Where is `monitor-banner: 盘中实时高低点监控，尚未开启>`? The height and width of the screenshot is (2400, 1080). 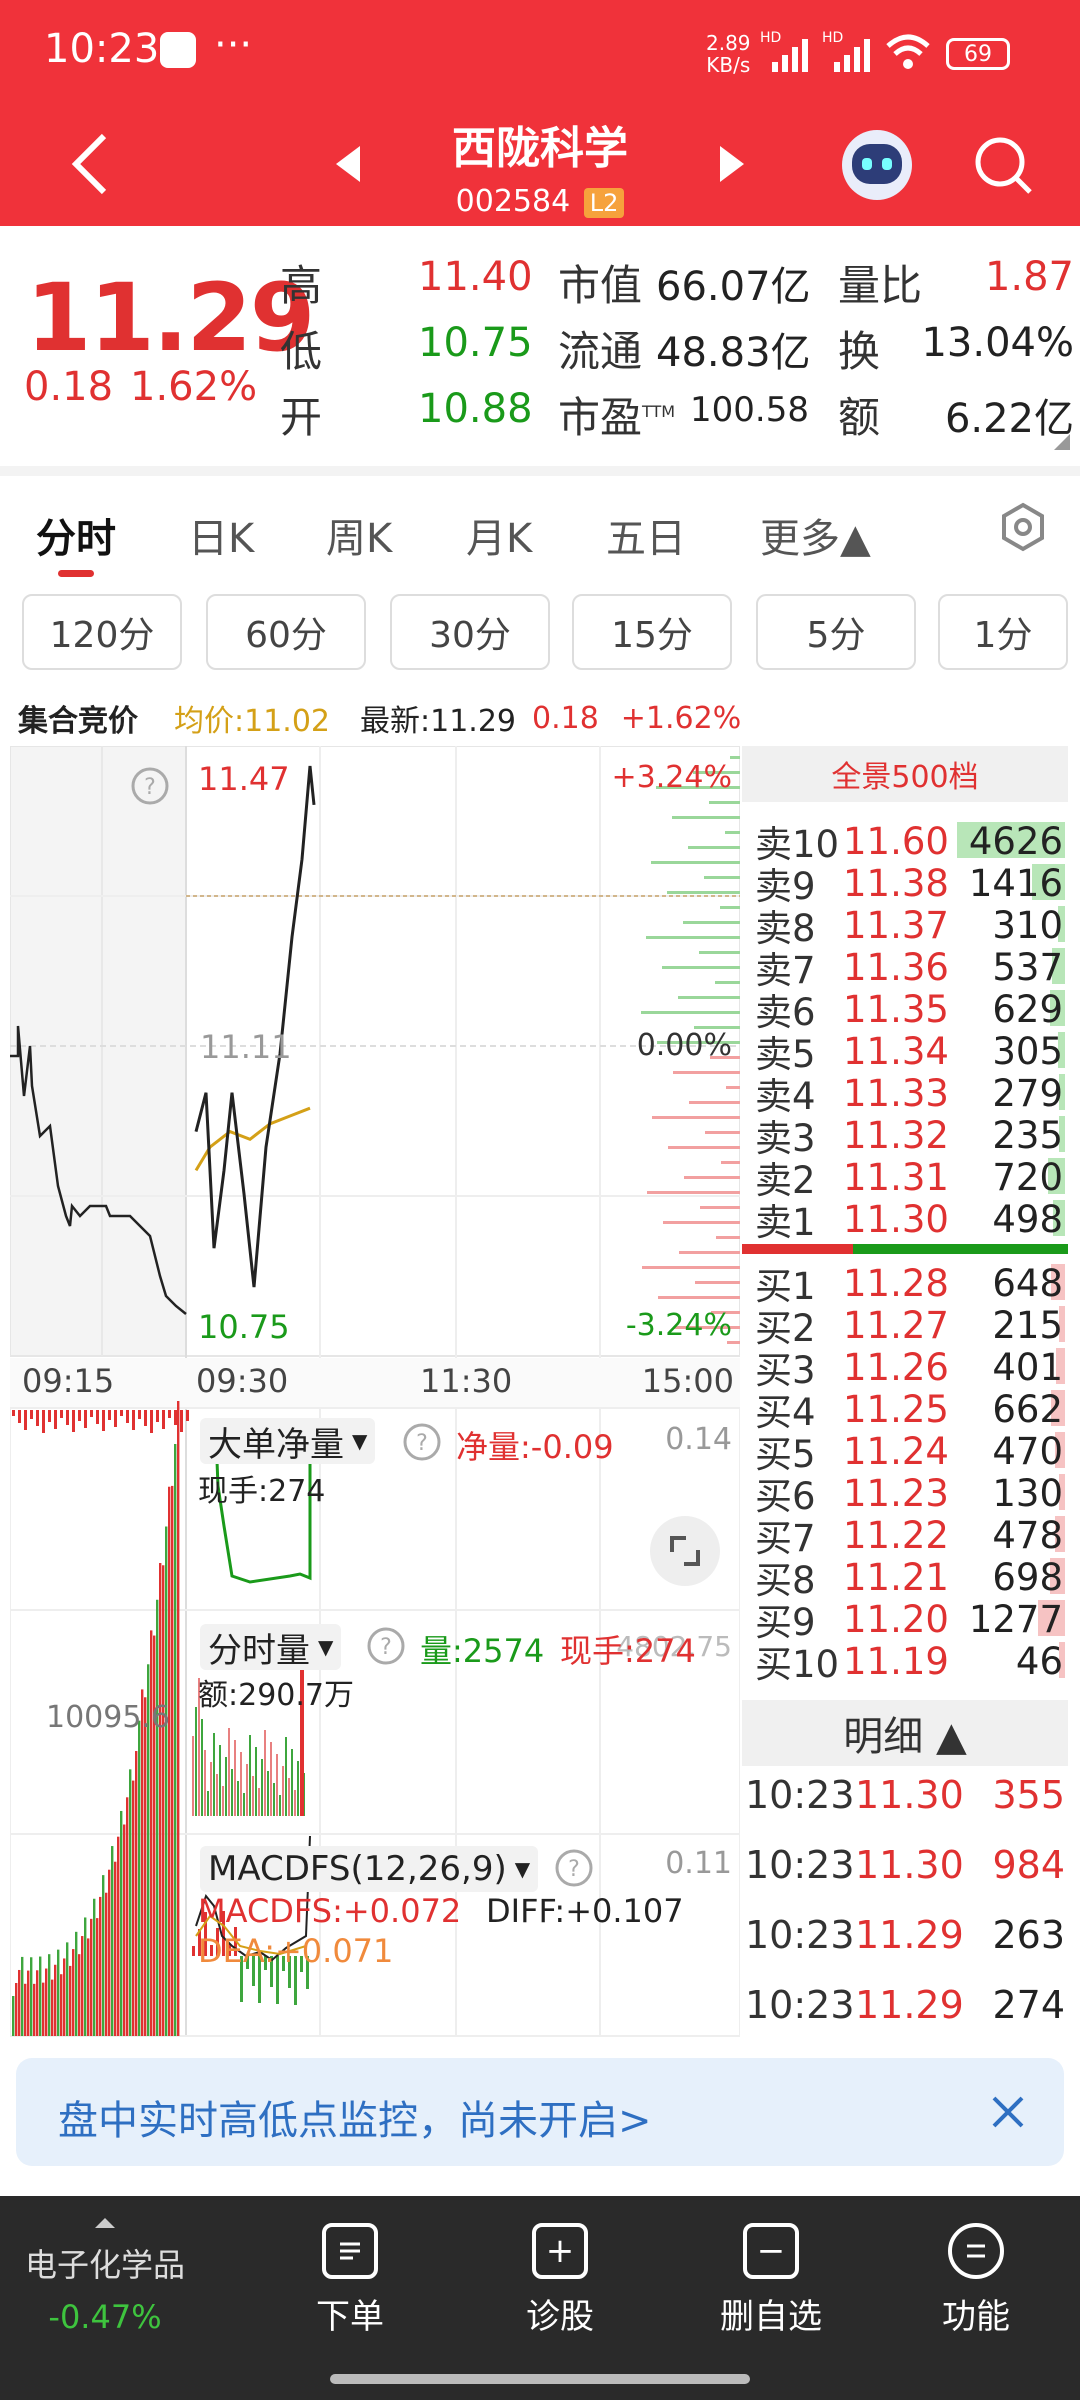 monitor-banner: 盘中实时高低点监控，尚未开启> is located at coordinates (540, 2112).